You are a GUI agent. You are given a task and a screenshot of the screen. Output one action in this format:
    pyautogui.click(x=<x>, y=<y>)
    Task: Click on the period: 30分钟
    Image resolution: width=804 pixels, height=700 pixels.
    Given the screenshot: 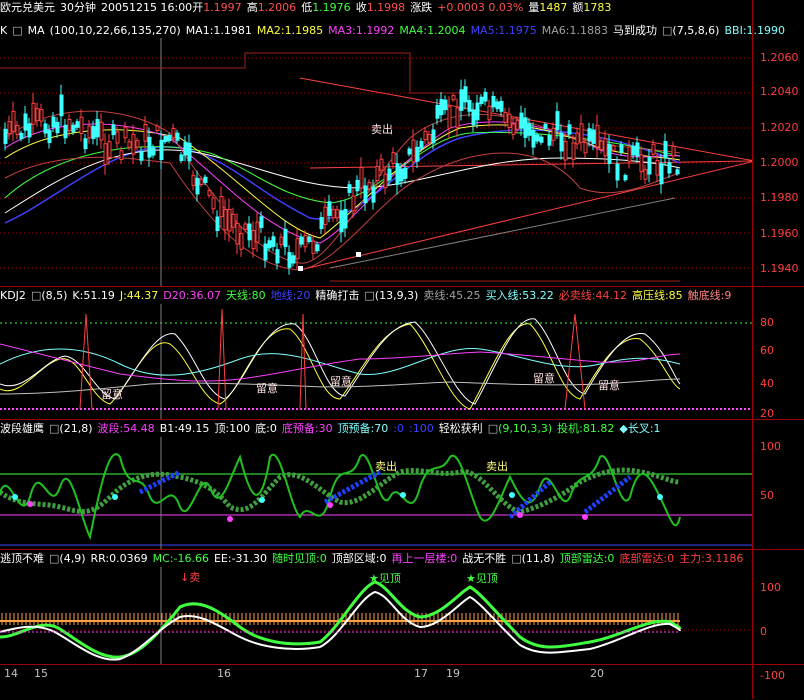 What is the action you would take?
    pyautogui.click(x=78, y=7)
    